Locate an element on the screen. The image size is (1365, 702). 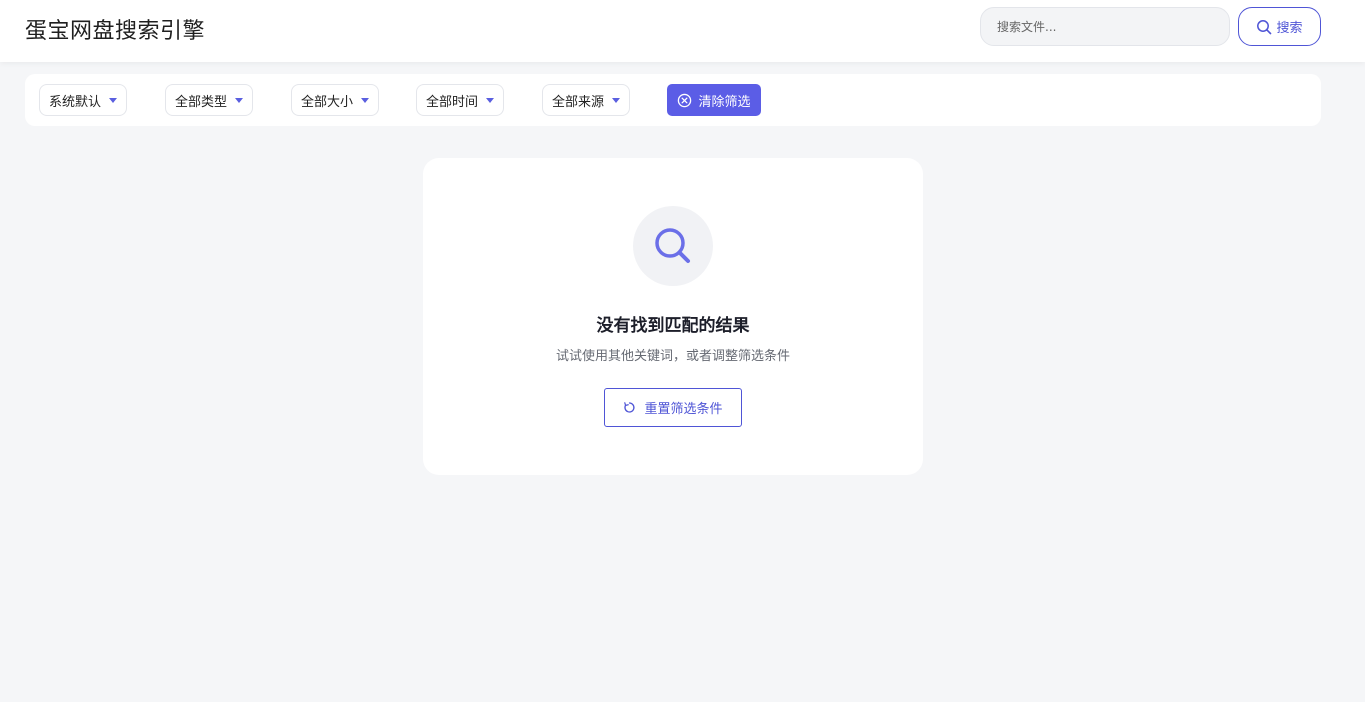
time-select-label: 全部时间 is located at coordinates (452, 102).